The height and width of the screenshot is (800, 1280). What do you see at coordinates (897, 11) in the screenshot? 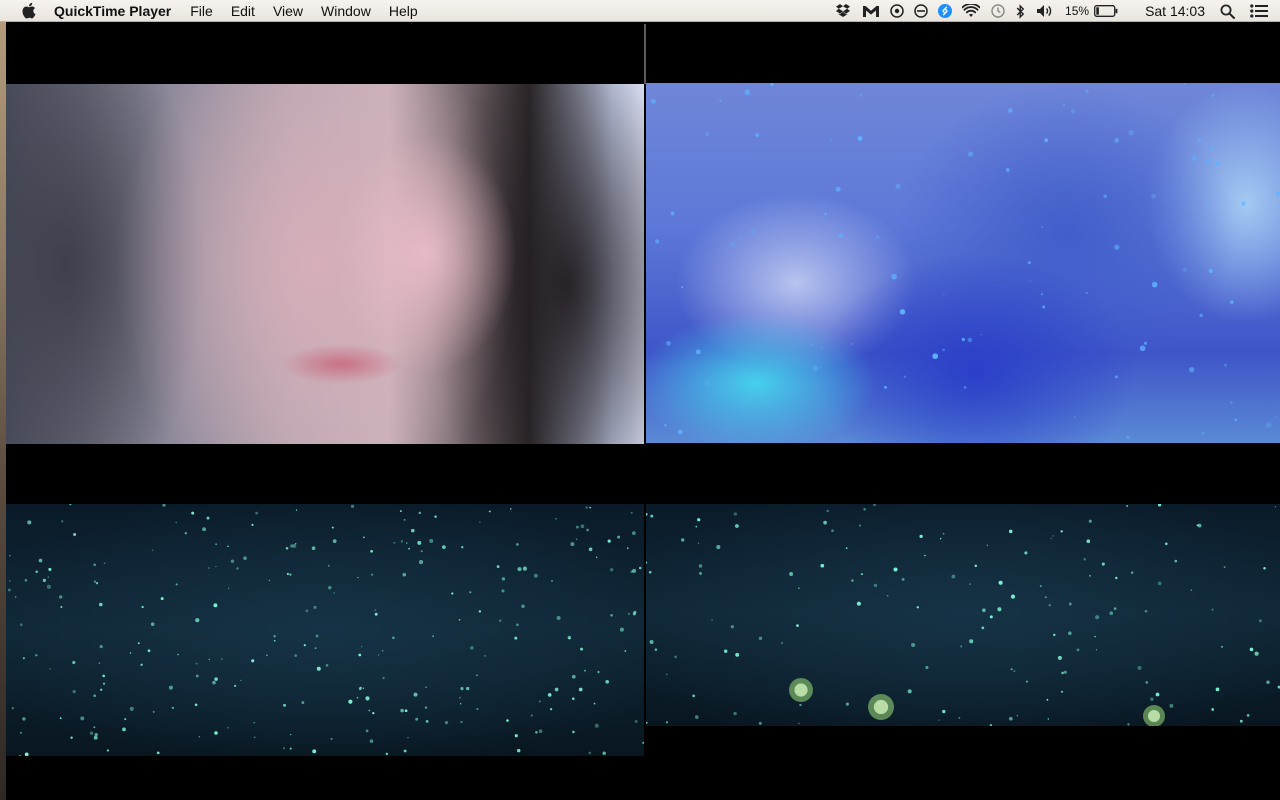
I see `menu-extra-icon` at bounding box center [897, 11].